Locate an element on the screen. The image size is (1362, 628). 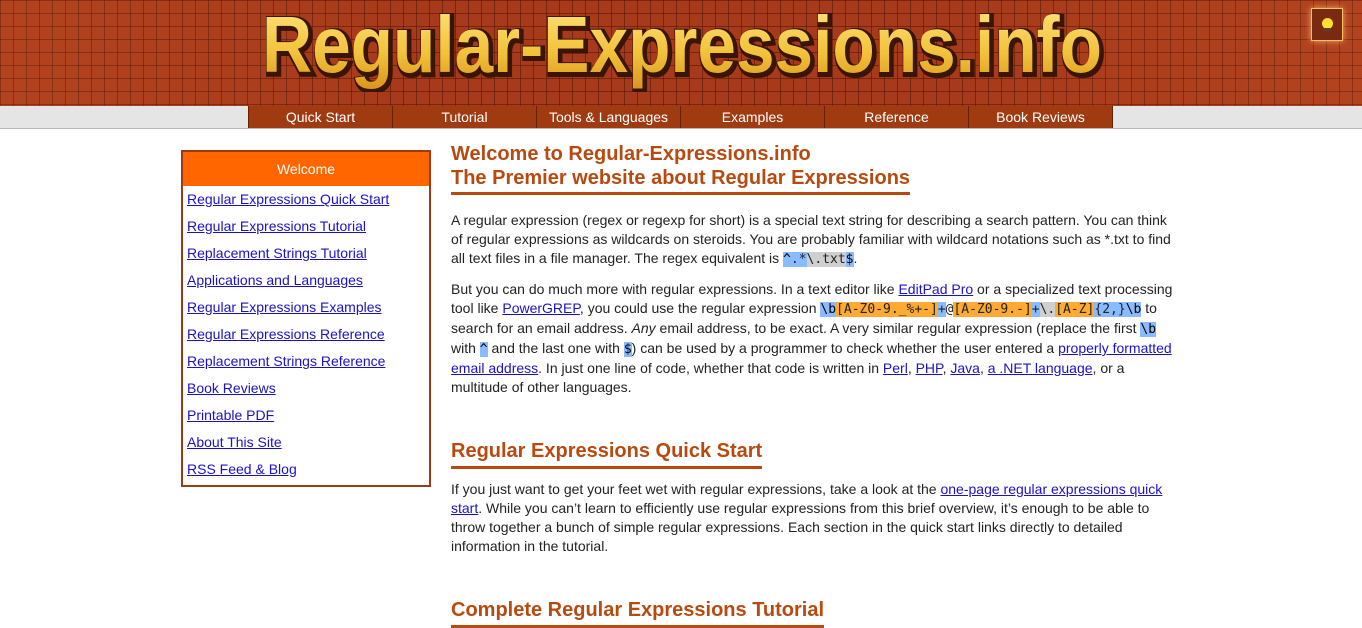
sidebar-link-printable-pdf: Printable PDF is located at coordinates (230, 415).